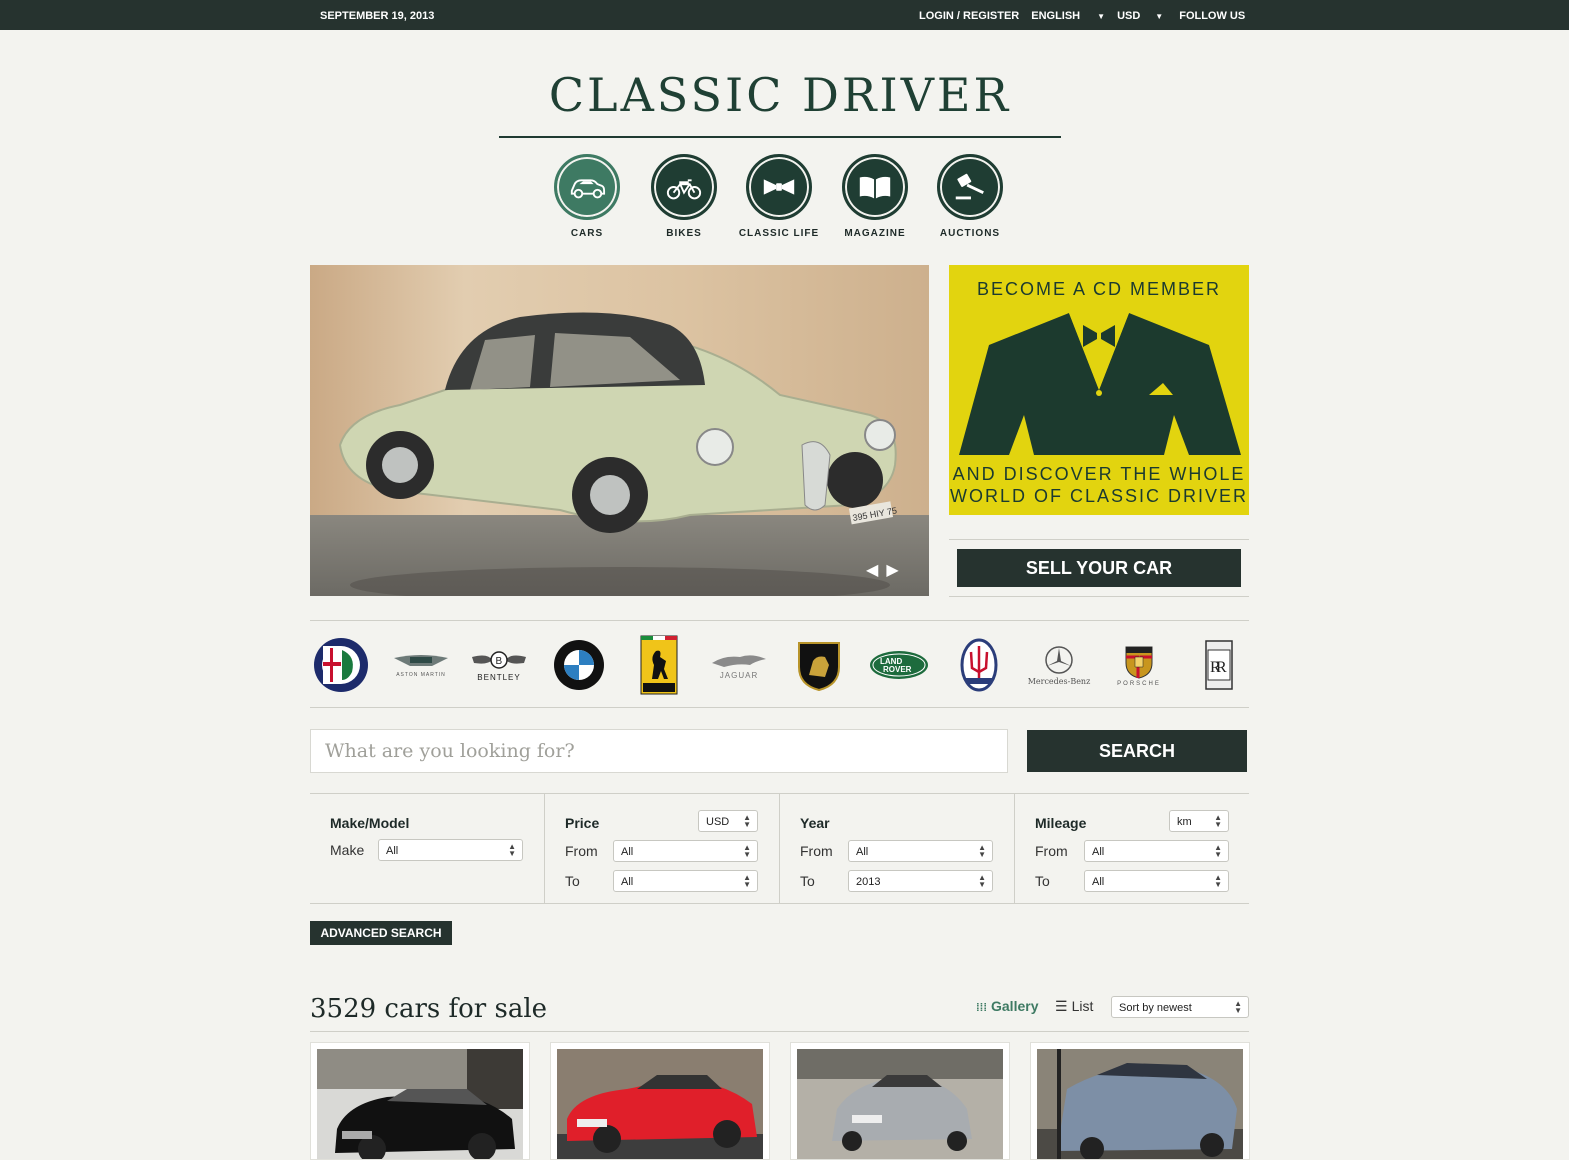 The image size is (1569, 1160). Describe the element at coordinates (420, 1104) in the screenshot. I see `listing-card-image` at that location.